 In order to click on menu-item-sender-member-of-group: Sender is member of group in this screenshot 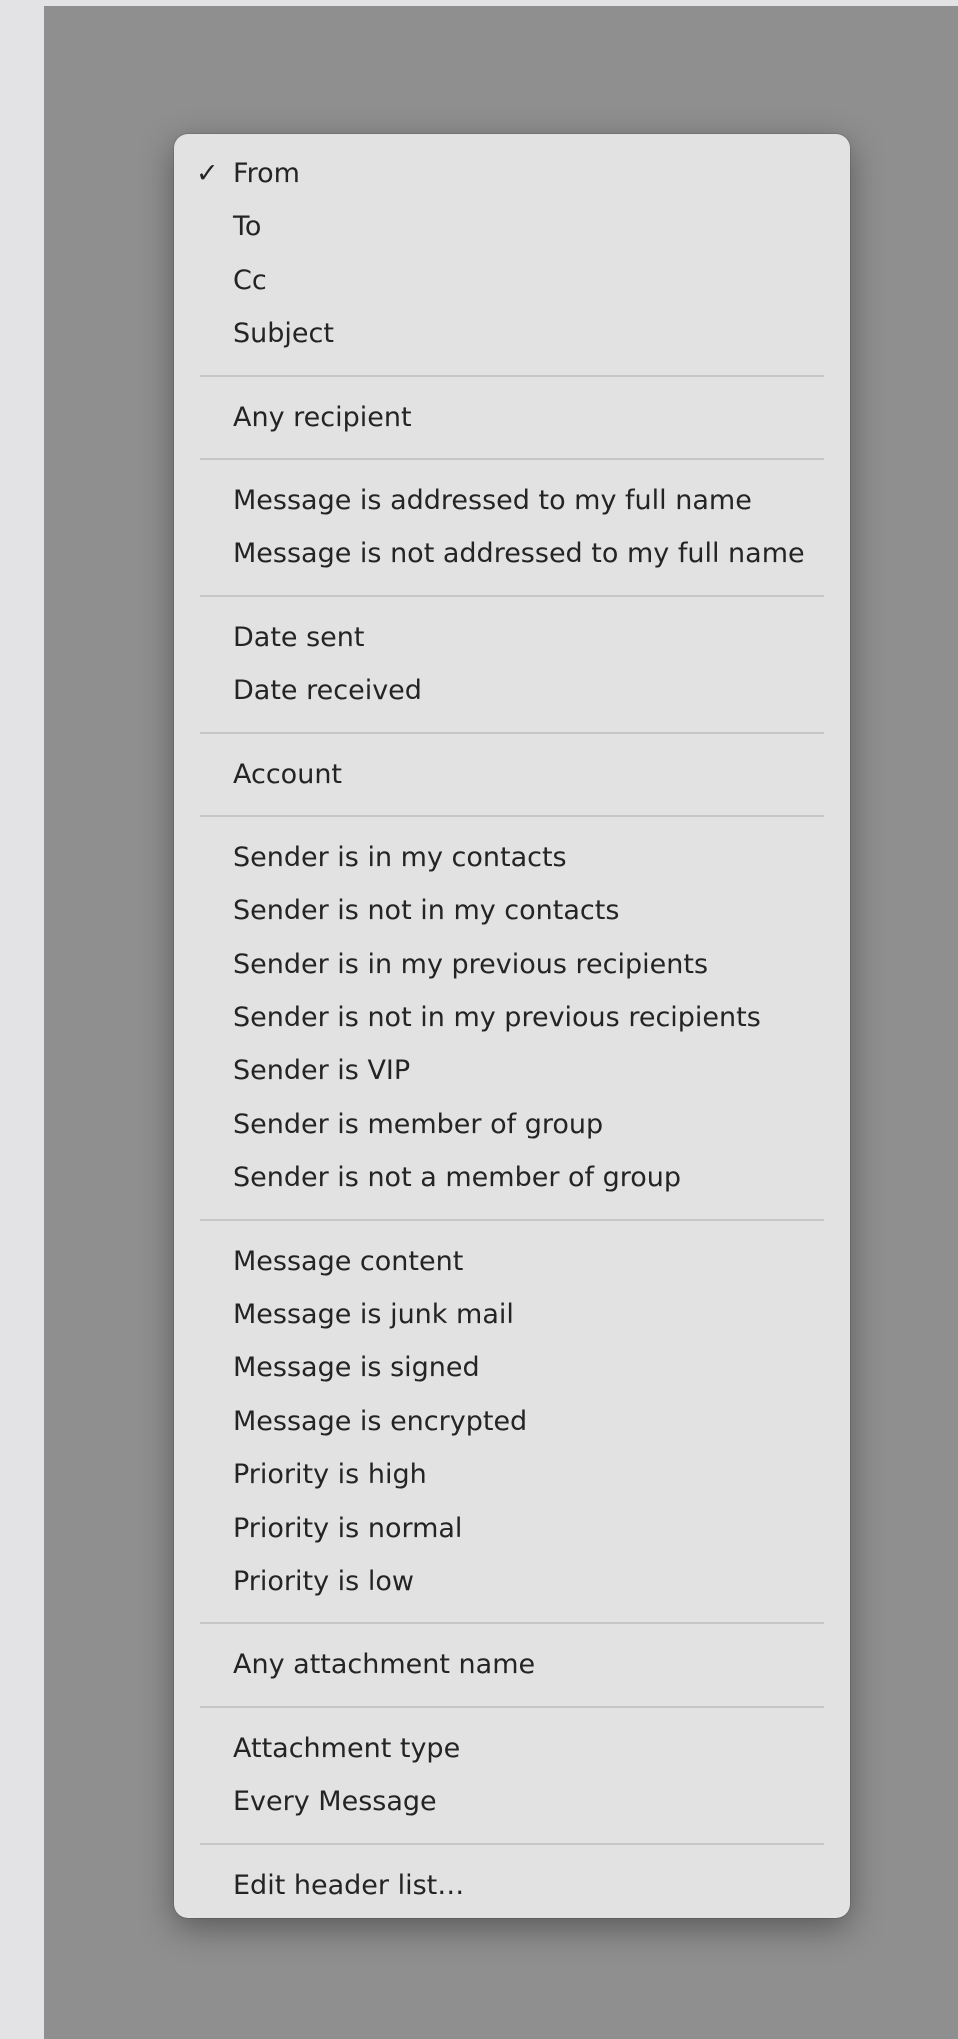, I will do `click(512, 1124)`.